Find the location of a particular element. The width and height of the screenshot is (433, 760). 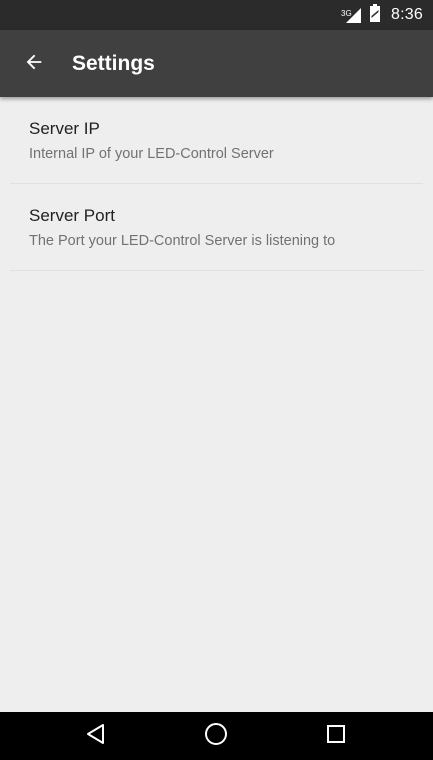

page-title: Settings is located at coordinates (113, 63).